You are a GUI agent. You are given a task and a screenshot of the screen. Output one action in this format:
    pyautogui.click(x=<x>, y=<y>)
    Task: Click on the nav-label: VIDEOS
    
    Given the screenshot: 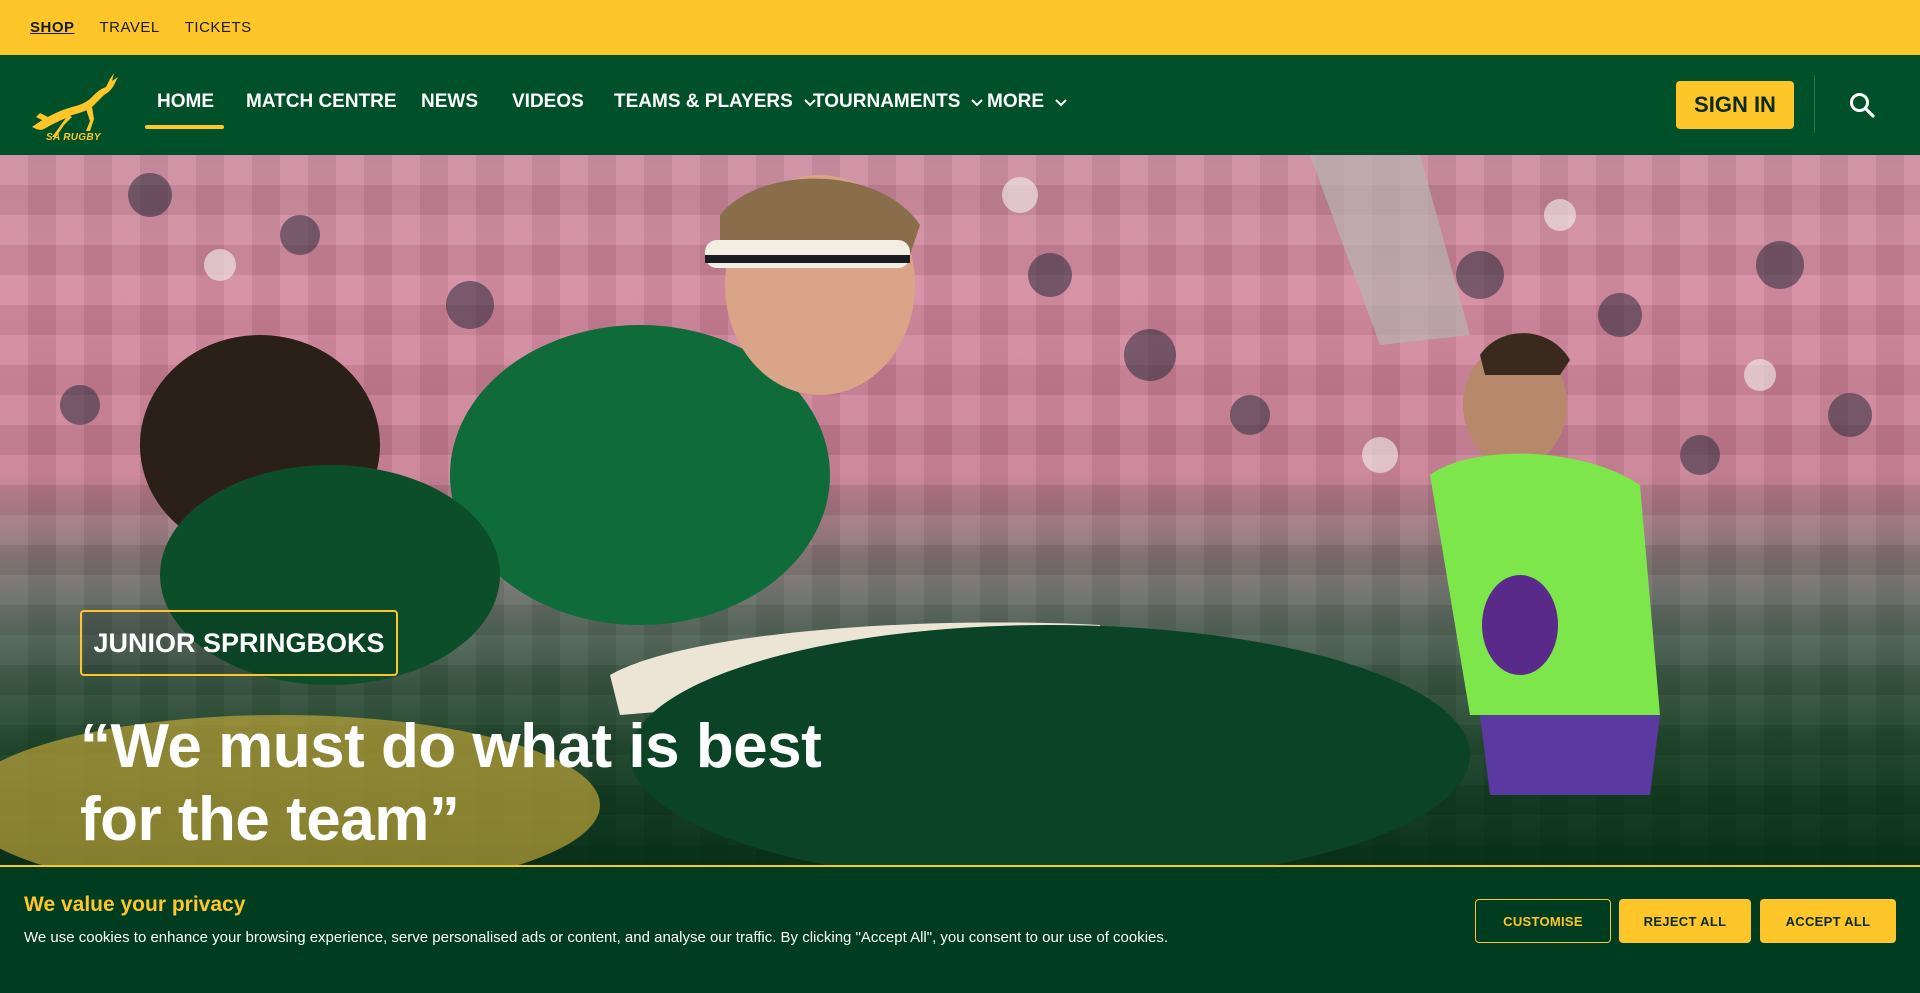 What is the action you would take?
    pyautogui.click(x=548, y=101)
    